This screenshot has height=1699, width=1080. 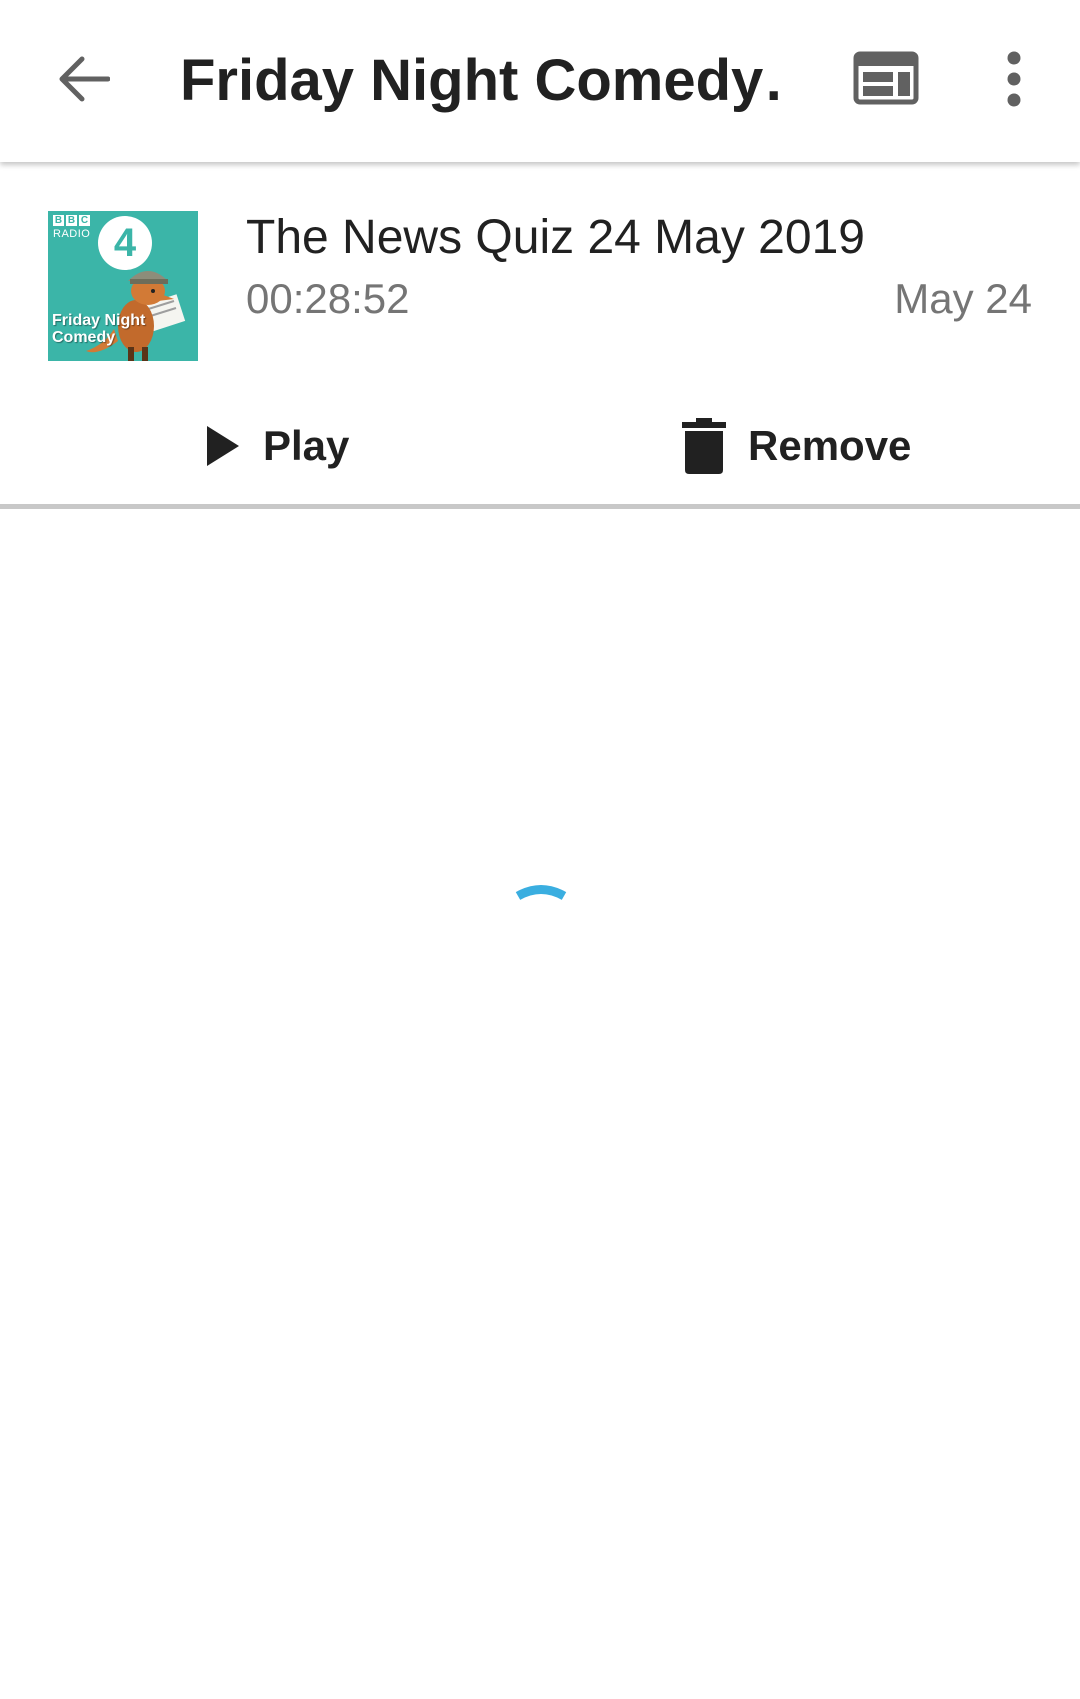 I want to click on podcast-artwork: B B C RADIO 4 Friday Night Comedy, so click(x=123, y=286).